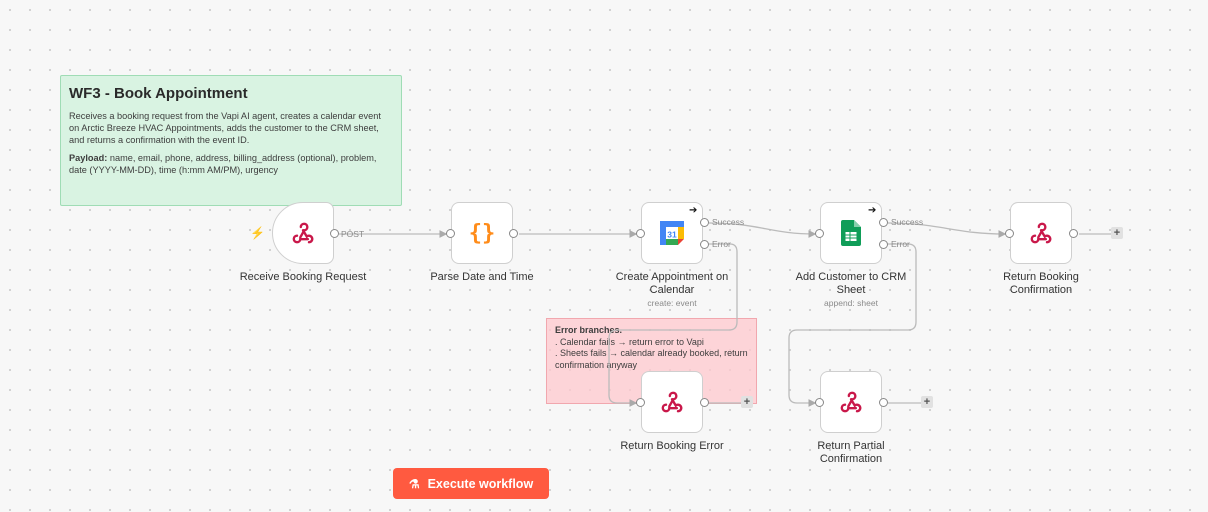 The width and height of the screenshot is (1208, 512). I want to click on braces-icon: {}, so click(482, 233).